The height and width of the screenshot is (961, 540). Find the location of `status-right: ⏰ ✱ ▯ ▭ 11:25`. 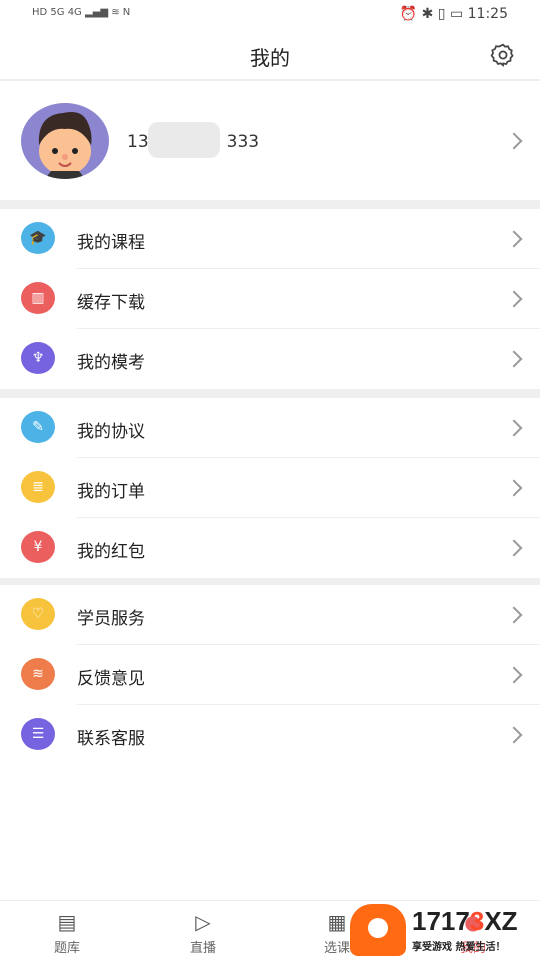

status-right: ⏰ ✱ ▯ ▭ 11:25 is located at coordinates (453, 14).